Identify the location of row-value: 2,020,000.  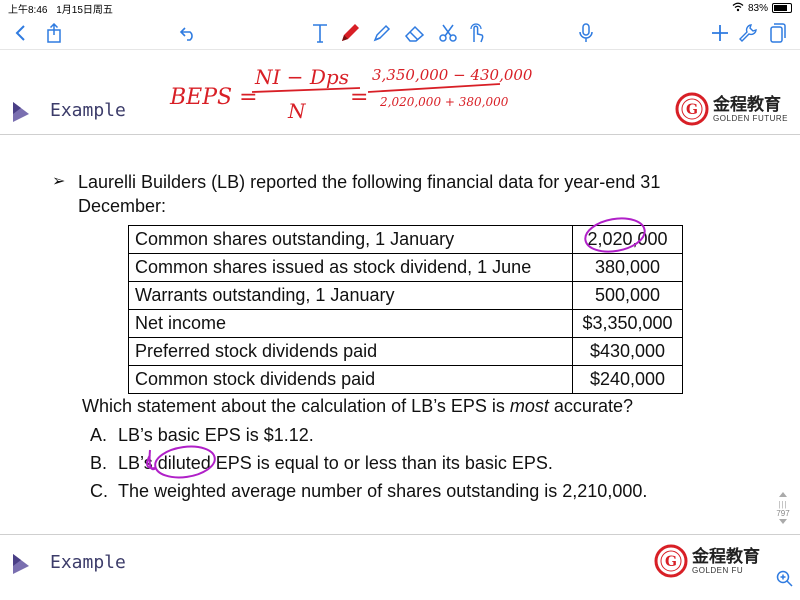
(627, 239).